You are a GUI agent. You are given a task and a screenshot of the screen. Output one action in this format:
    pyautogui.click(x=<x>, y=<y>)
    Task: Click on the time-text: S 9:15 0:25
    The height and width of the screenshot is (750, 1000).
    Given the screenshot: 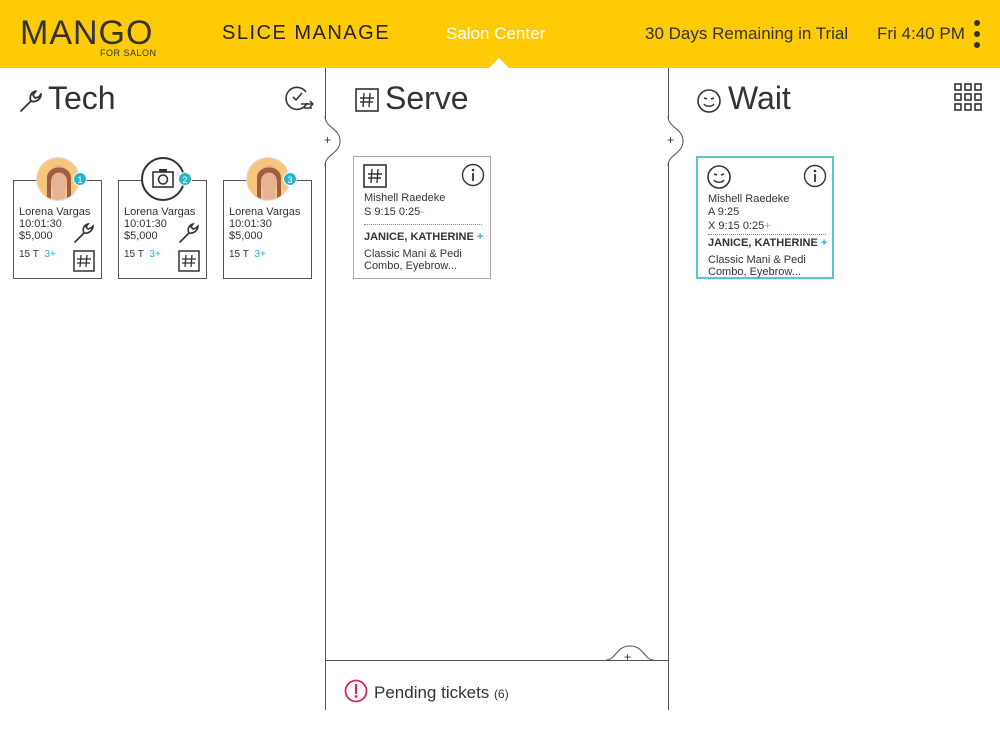 What is the action you would take?
    pyautogui.click(x=392, y=212)
    